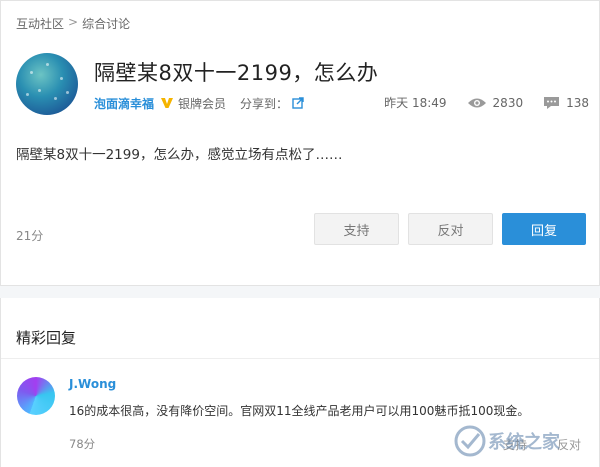 The image size is (600, 467). What do you see at coordinates (46, 338) in the screenshot?
I see `replies-title: 精彩回复` at bounding box center [46, 338].